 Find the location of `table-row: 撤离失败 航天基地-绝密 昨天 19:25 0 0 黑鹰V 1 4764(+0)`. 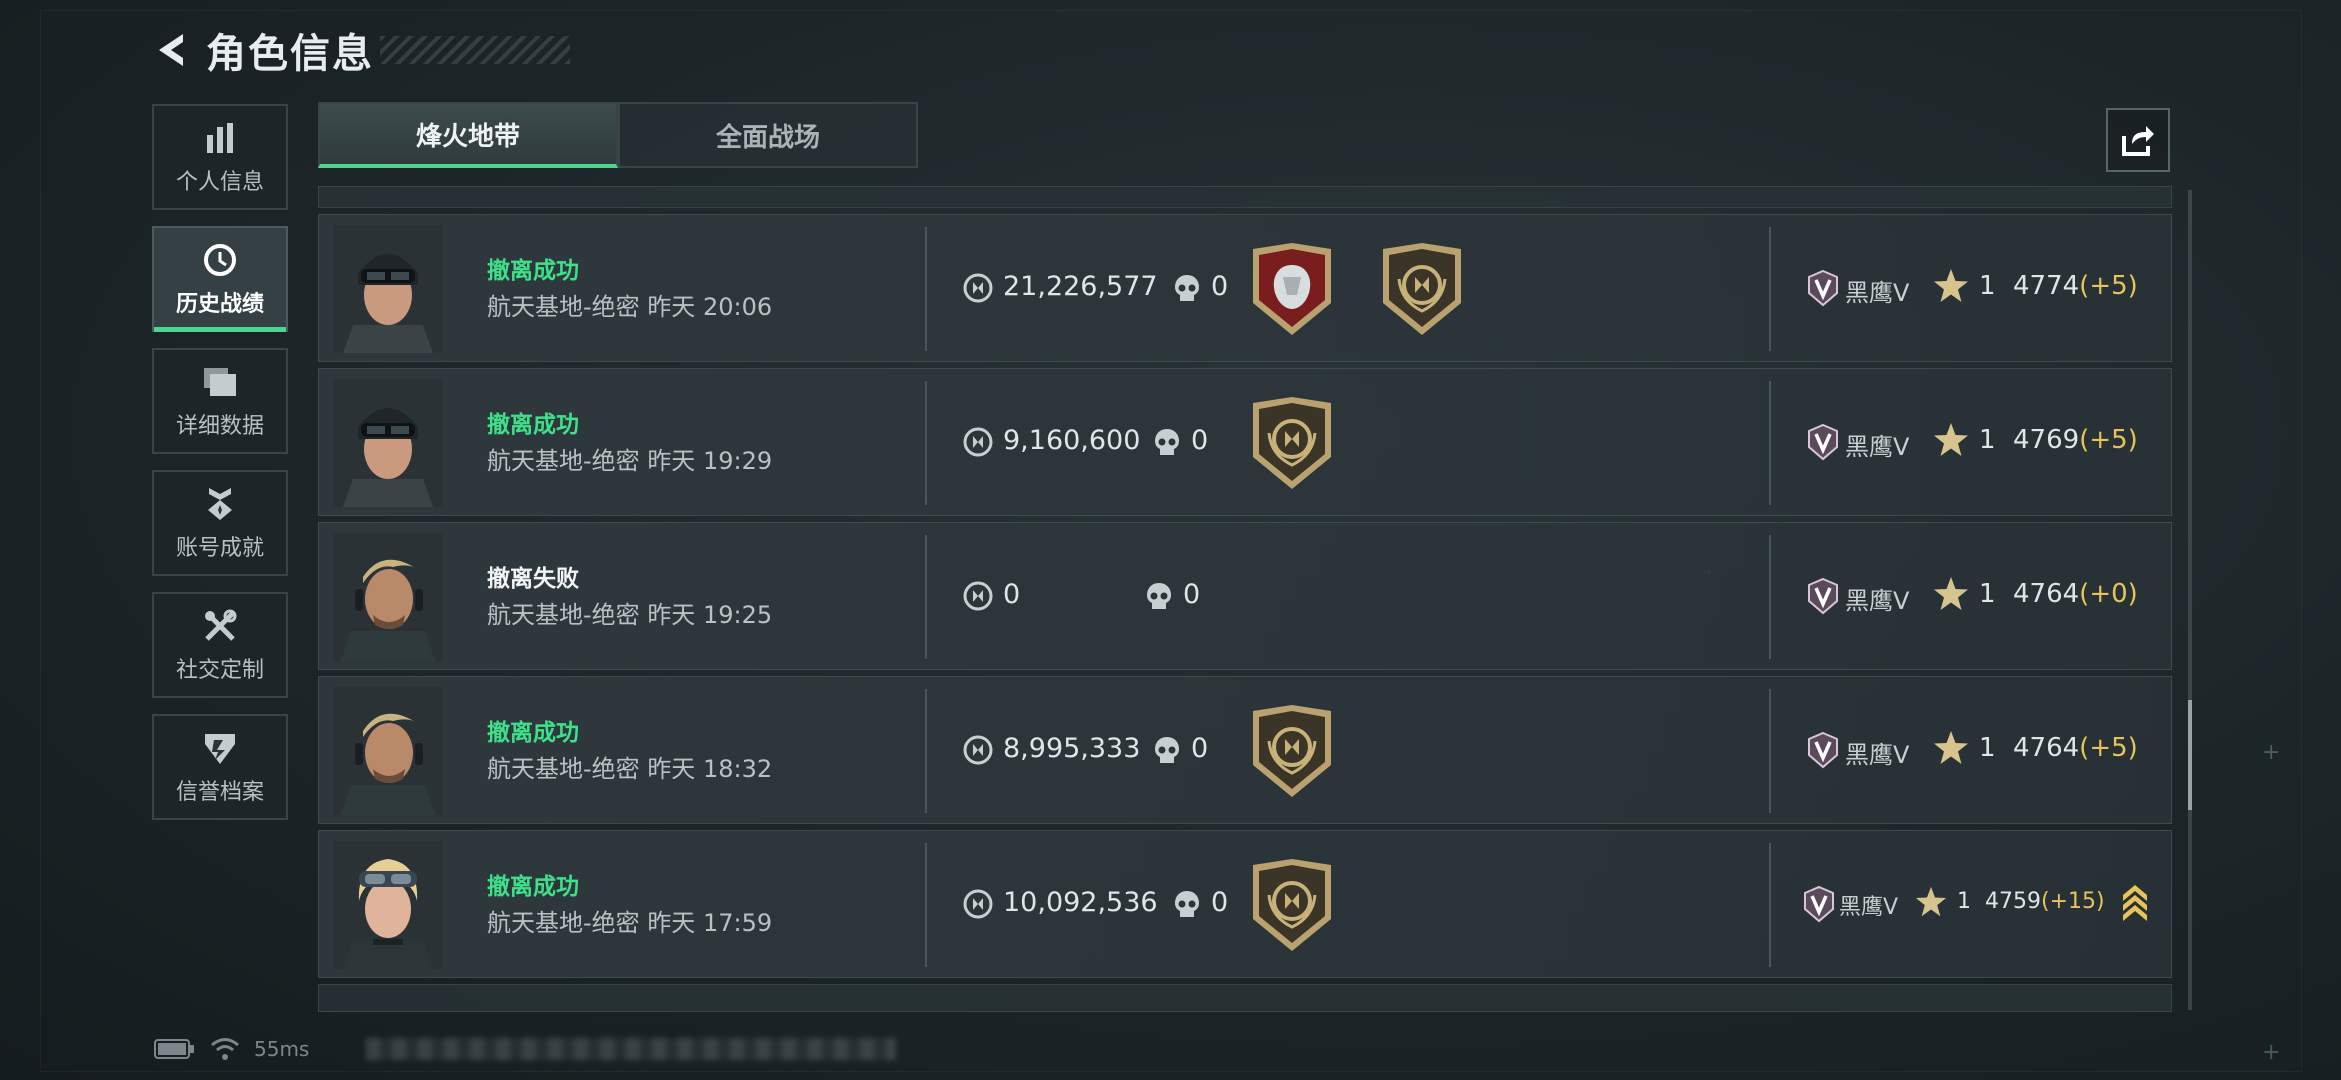

table-row: 撤离失败 航天基地-绝密 昨天 19:25 0 0 黑鹰V 1 4764(+0) is located at coordinates (1245, 596).